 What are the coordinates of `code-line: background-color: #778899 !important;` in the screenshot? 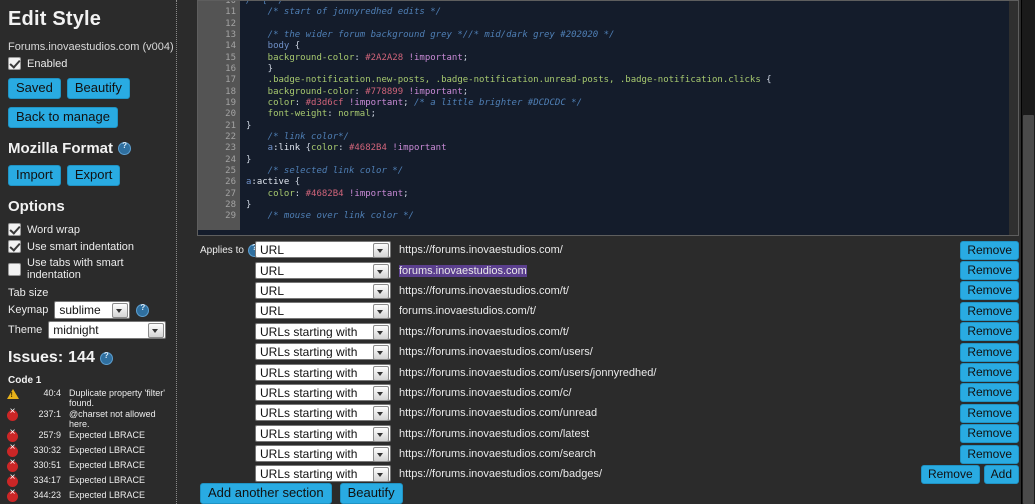 It's located at (629, 92).